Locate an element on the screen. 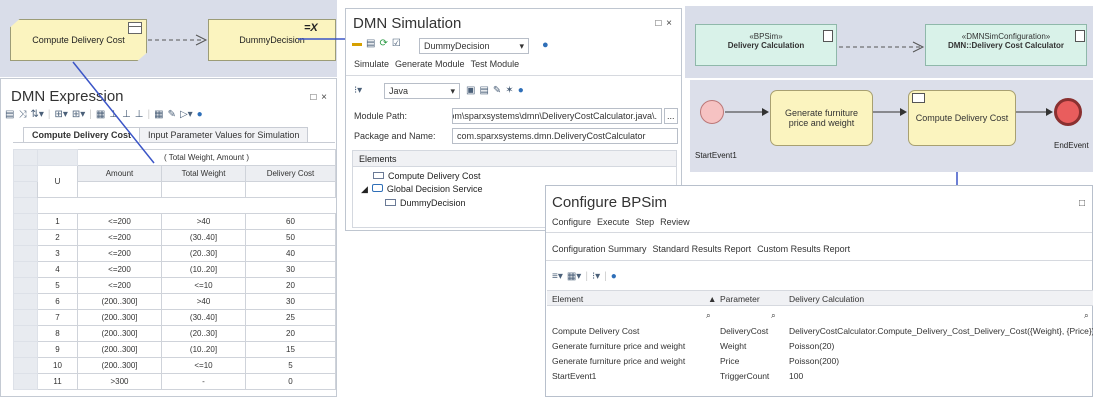 The width and height of the screenshot is (1093, 397). menu-review: Review is located at coordinates (675, 222).